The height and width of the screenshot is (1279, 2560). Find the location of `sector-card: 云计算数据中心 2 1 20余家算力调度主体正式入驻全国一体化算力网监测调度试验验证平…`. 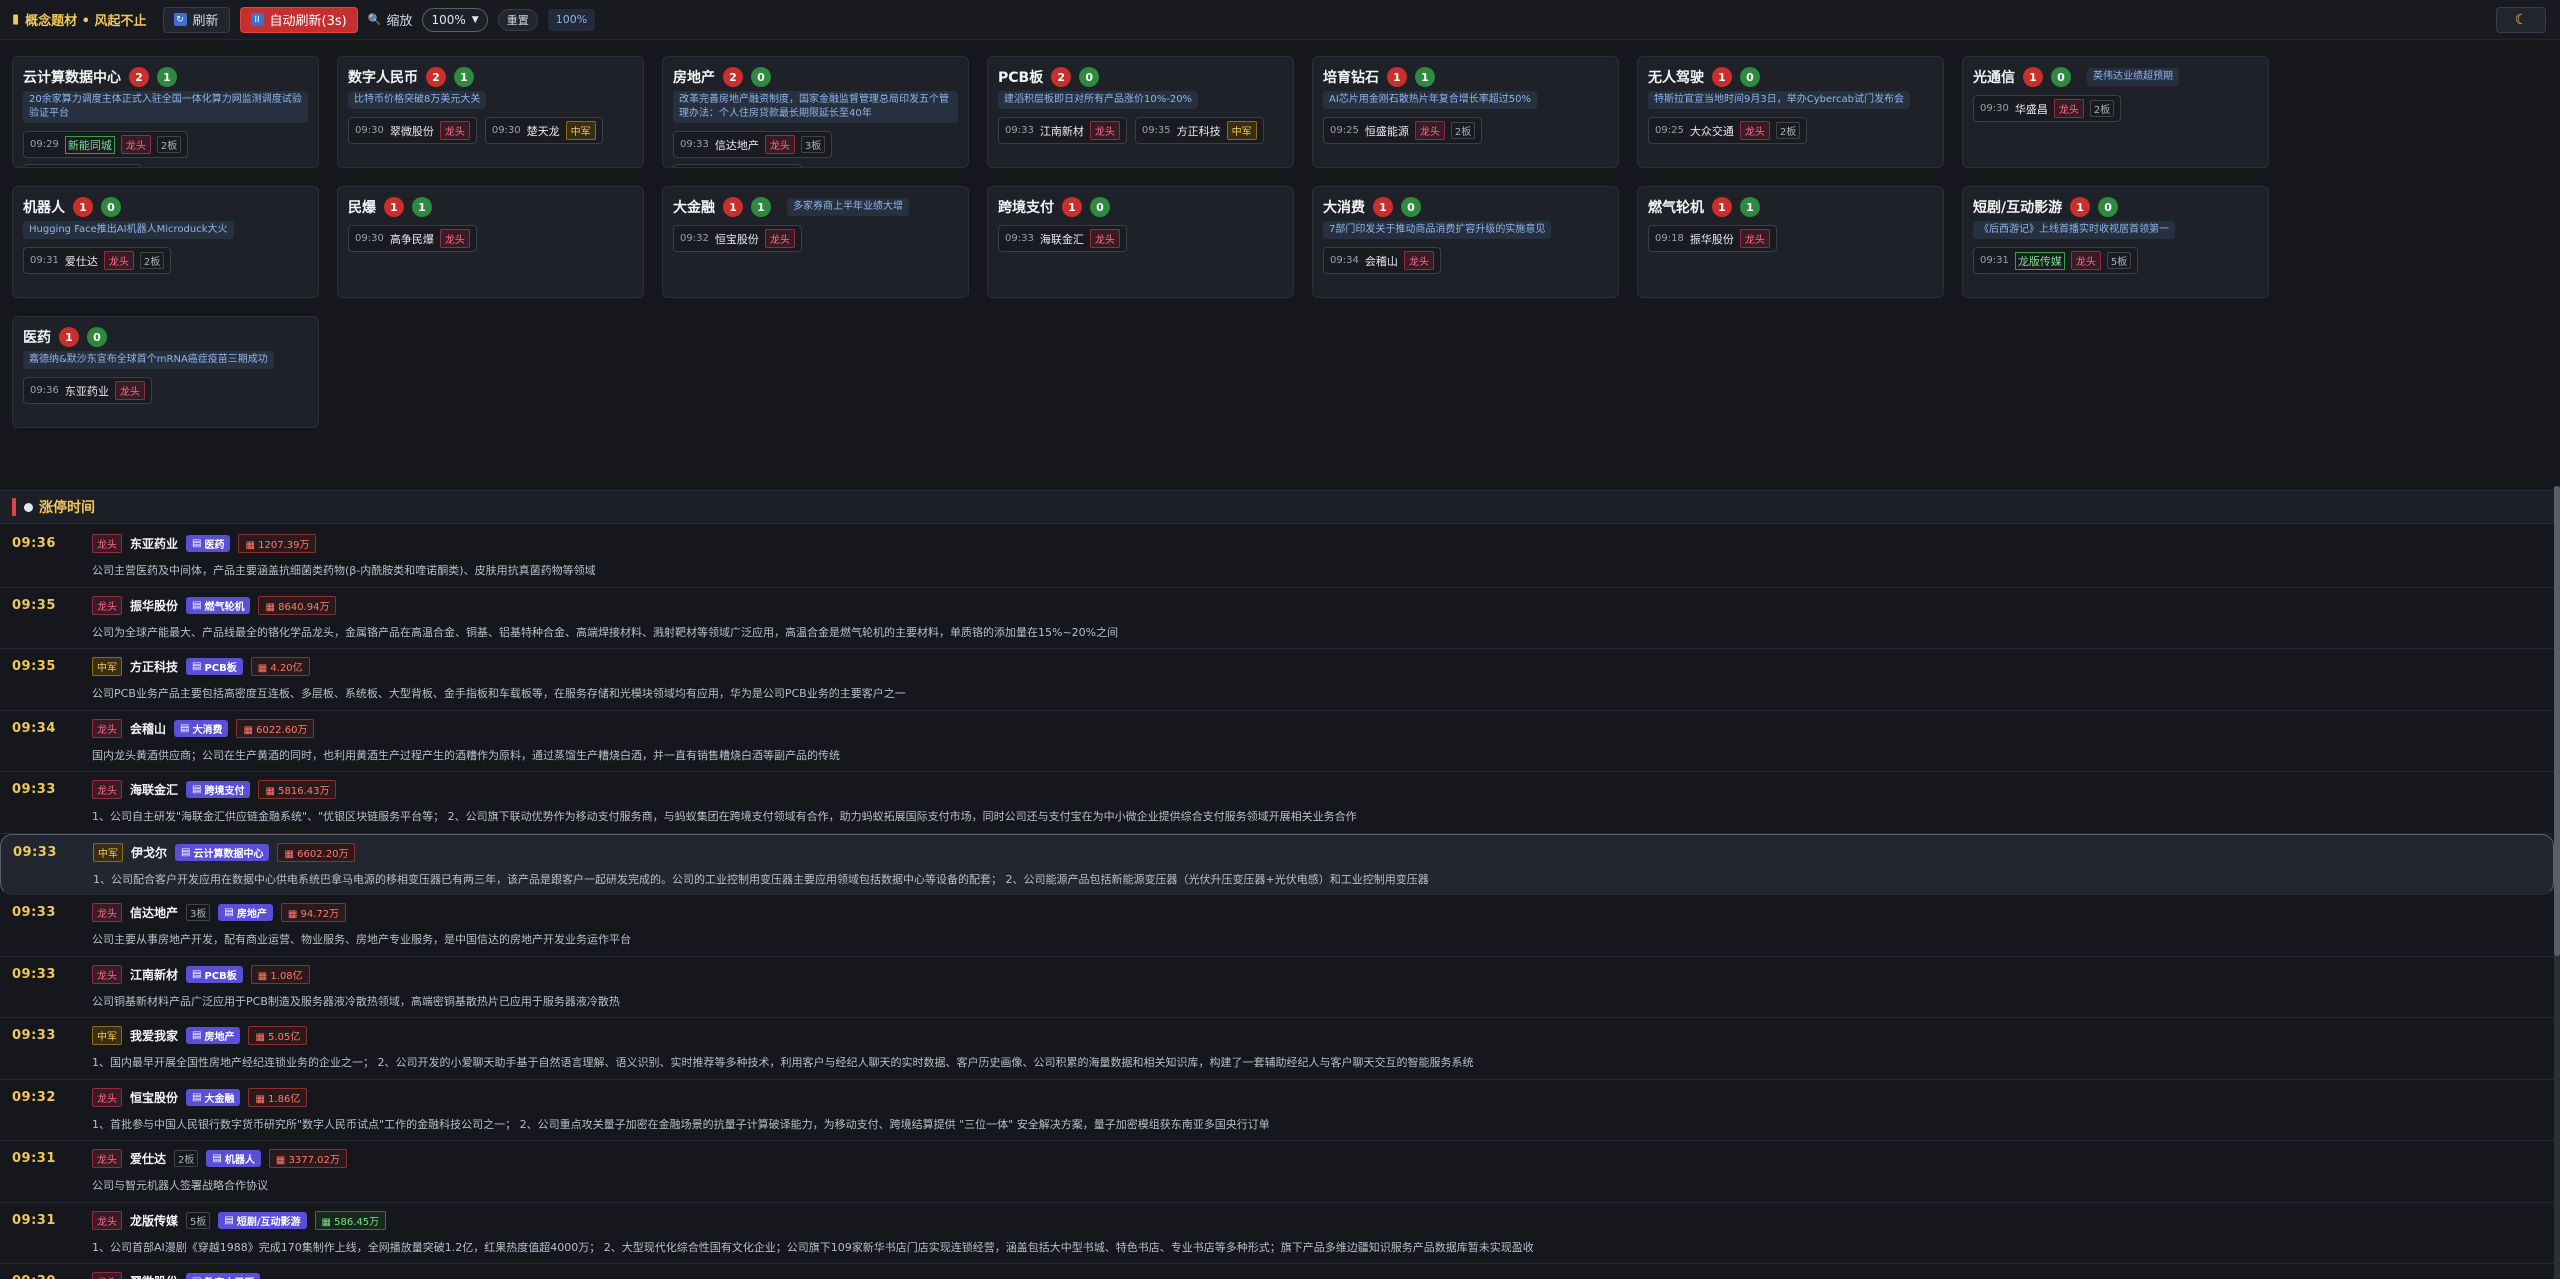

sector-card: 云计算数据中心 2 1 20余家算力调度主体正式入驻全国一体化算力网监测调度试验验证平… is located at coordinates (165, 112).